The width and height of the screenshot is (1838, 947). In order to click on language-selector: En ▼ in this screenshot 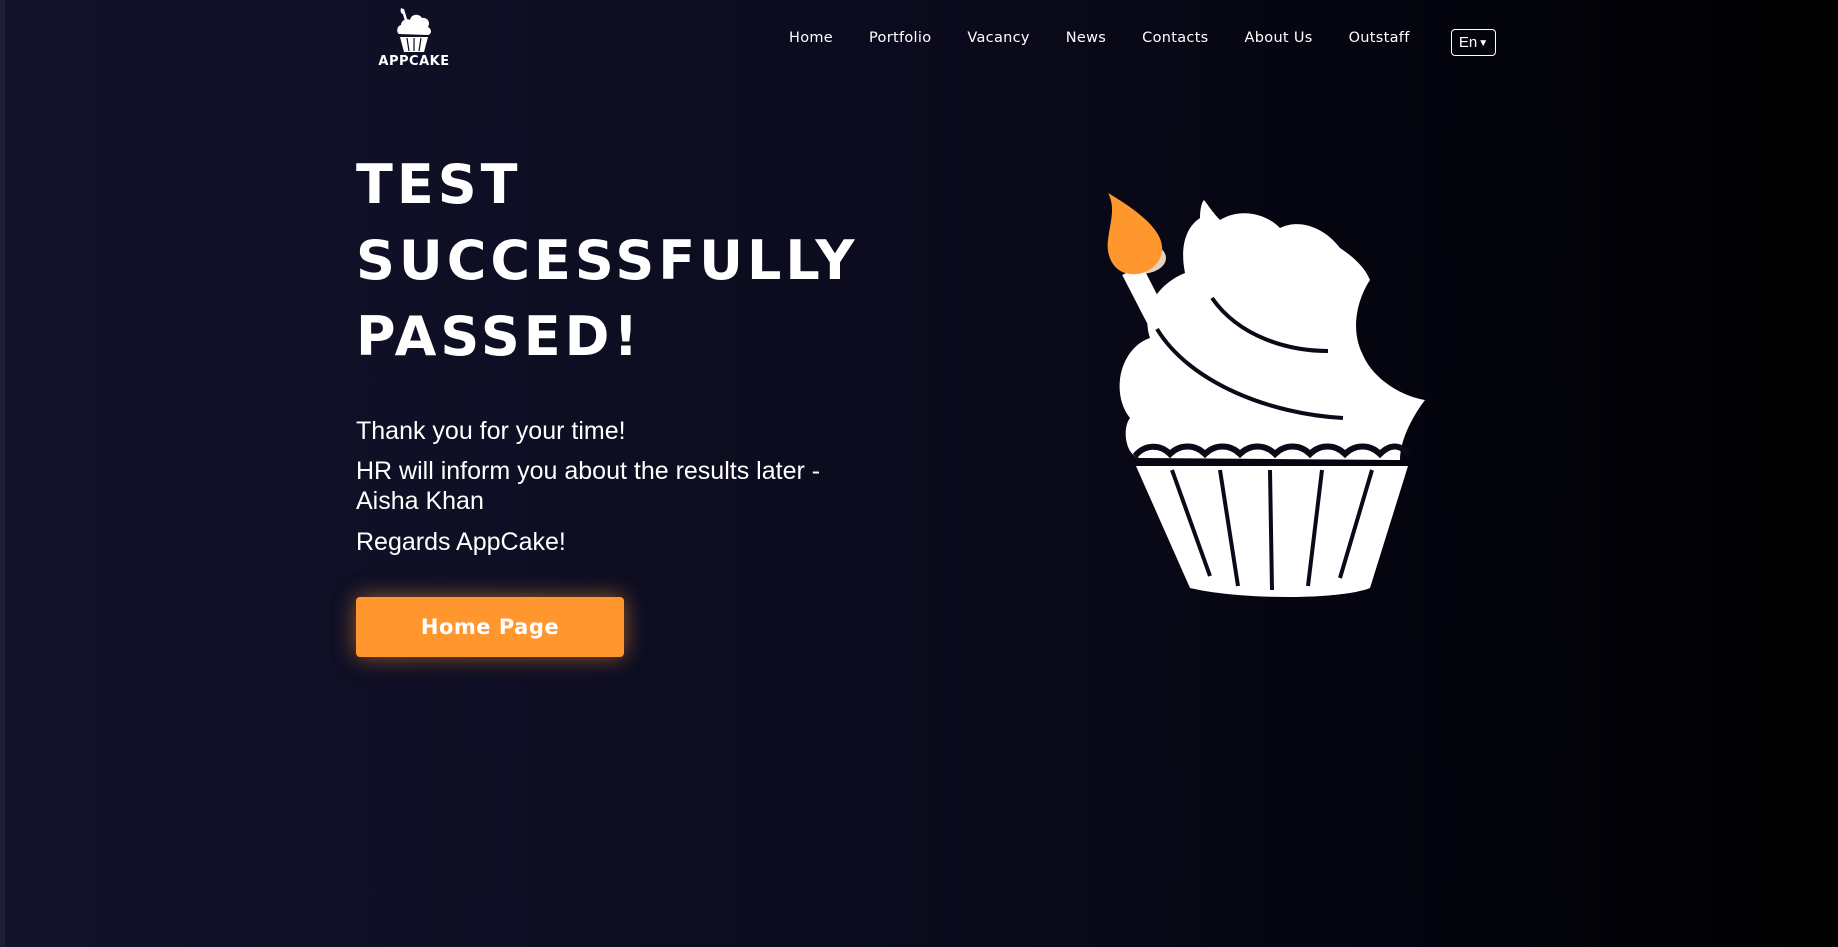, I will do `click(1473, 42)`.